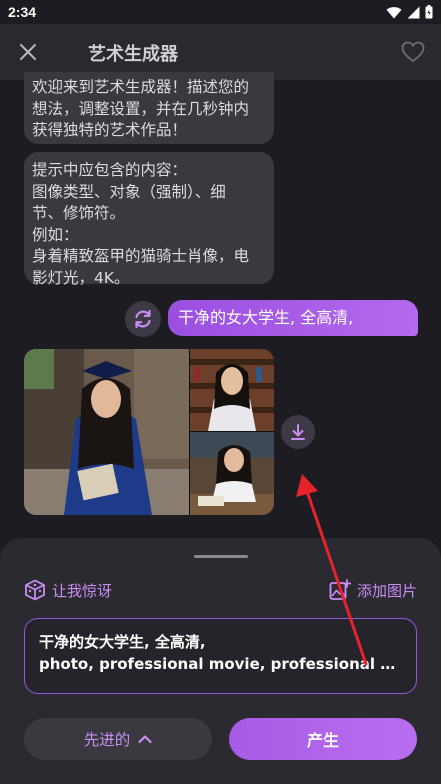 The height and width of the screenshot is (784, 441). I want to click on heart-outline-icon, so click(413, 52).